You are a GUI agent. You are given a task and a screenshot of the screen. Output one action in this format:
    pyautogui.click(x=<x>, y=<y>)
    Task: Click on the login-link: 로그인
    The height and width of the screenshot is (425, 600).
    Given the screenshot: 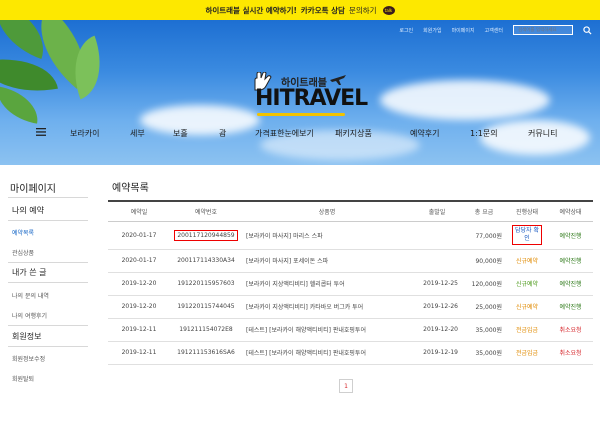 What is the action you would take?
    pyautogui.click(x=406, y=30)
    